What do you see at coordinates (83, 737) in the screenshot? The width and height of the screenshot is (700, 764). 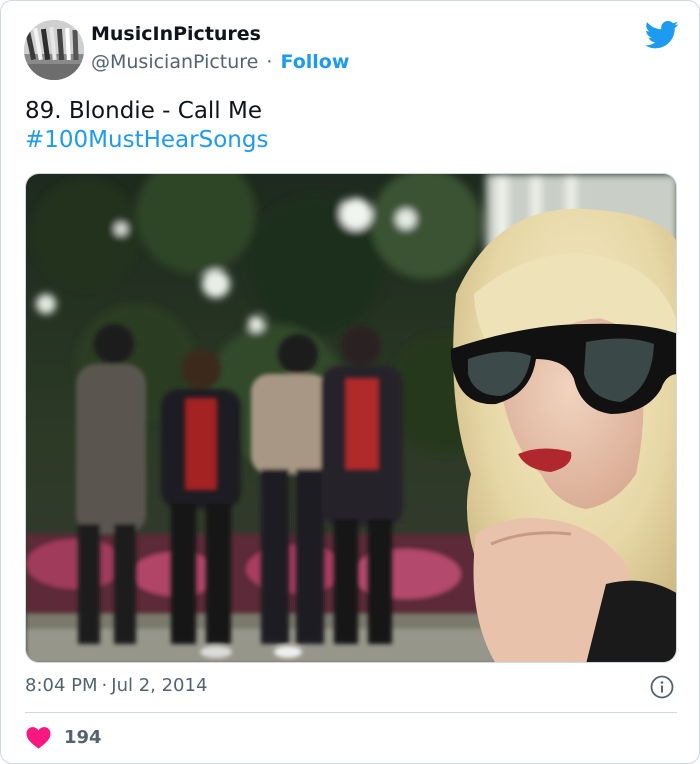 I see `like-count: 194` at bounding box center [83, 737].